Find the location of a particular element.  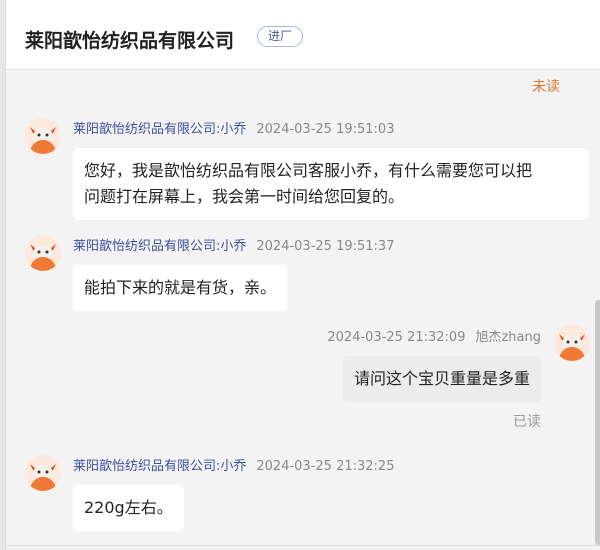

message-bubble: 能拍下来的就是有货，亲。 is located at coordinates (180, 288).